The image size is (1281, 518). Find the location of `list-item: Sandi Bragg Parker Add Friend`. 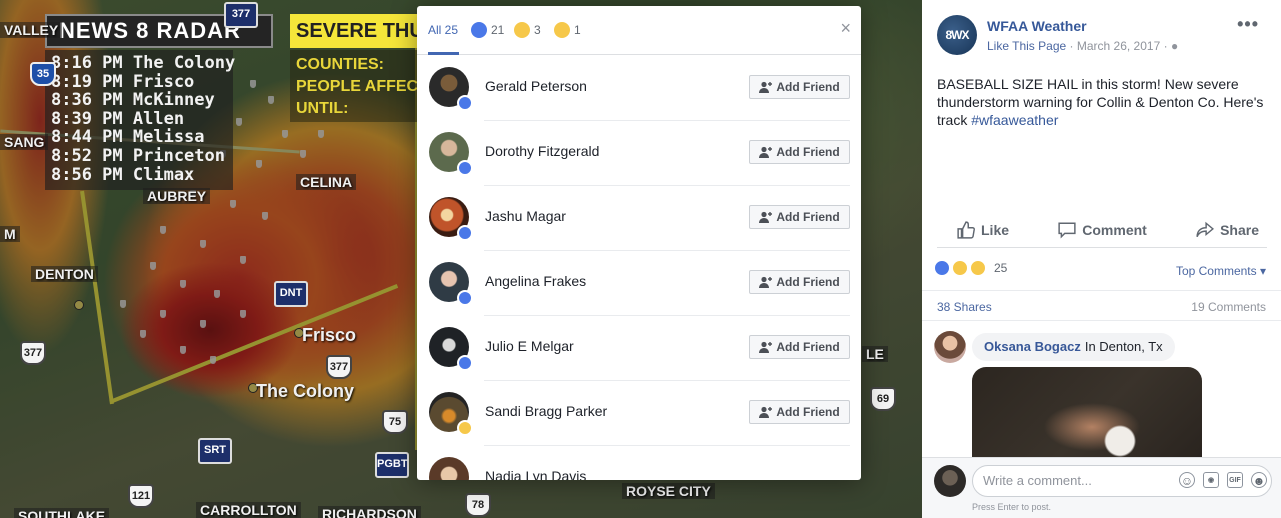

list-item: Sandi Bragg Parker Add Friend is located at coordinates (639, 413).